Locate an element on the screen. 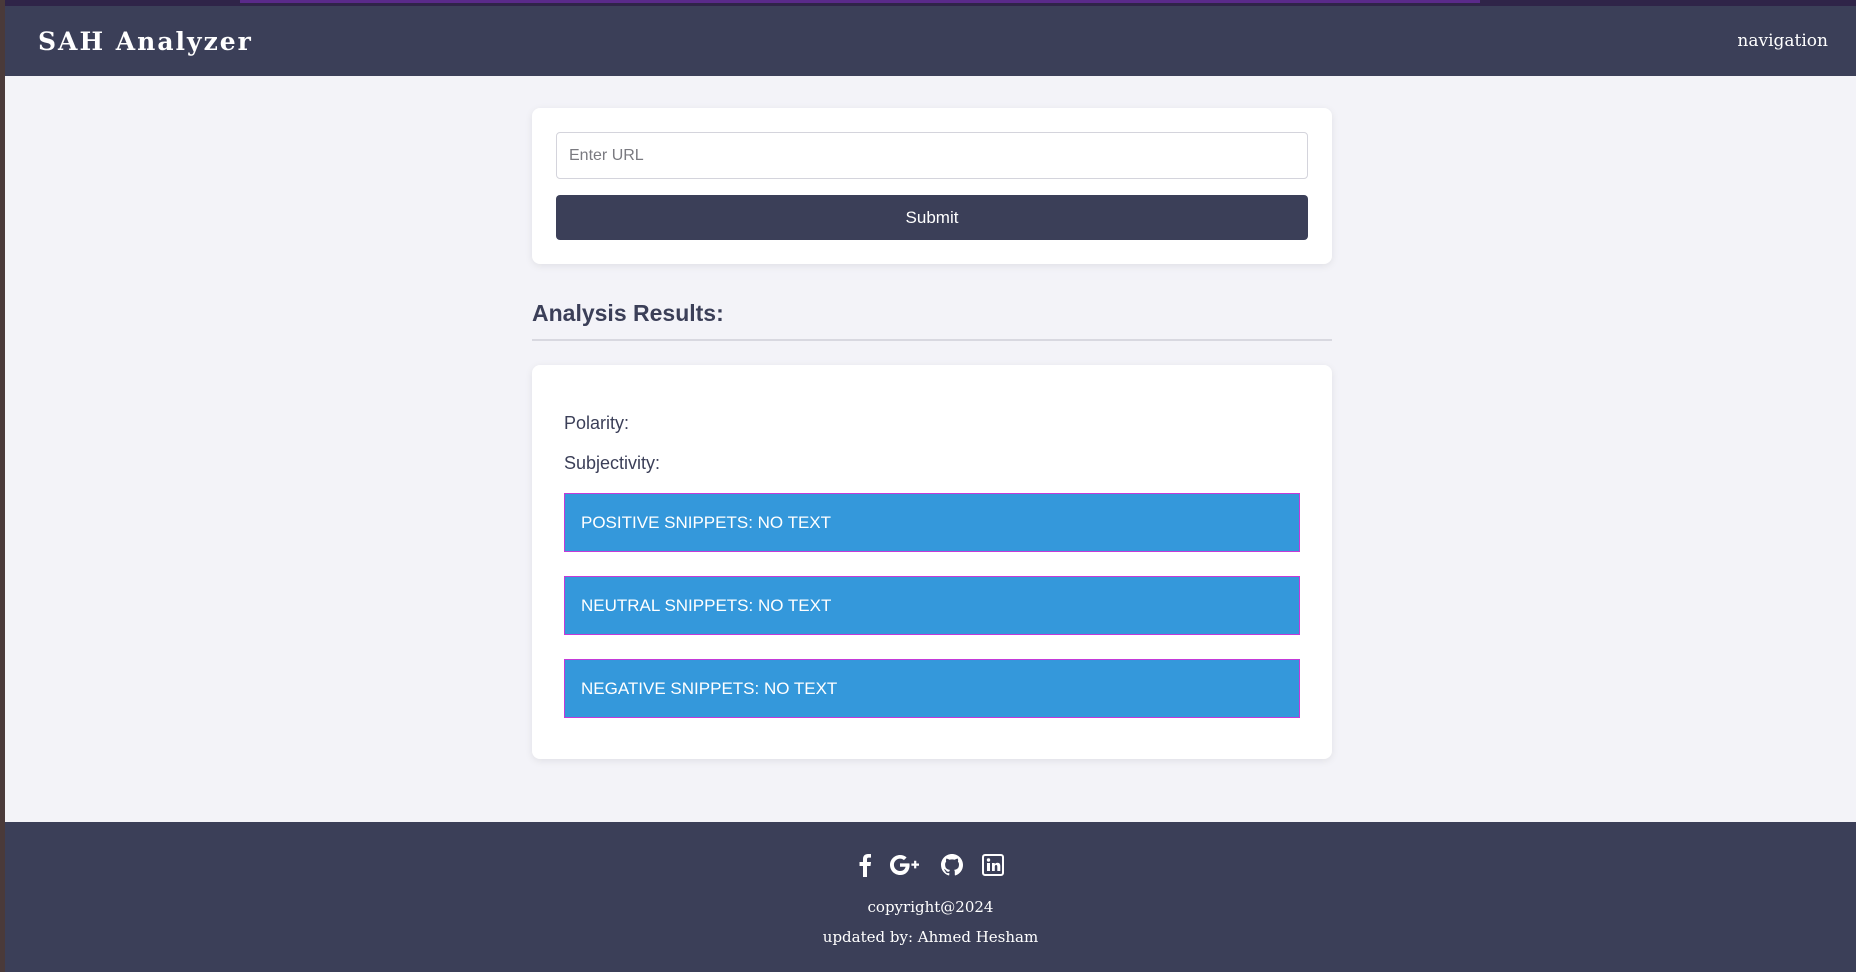  url-form-card: Submit is located at coordinates (932, 186).